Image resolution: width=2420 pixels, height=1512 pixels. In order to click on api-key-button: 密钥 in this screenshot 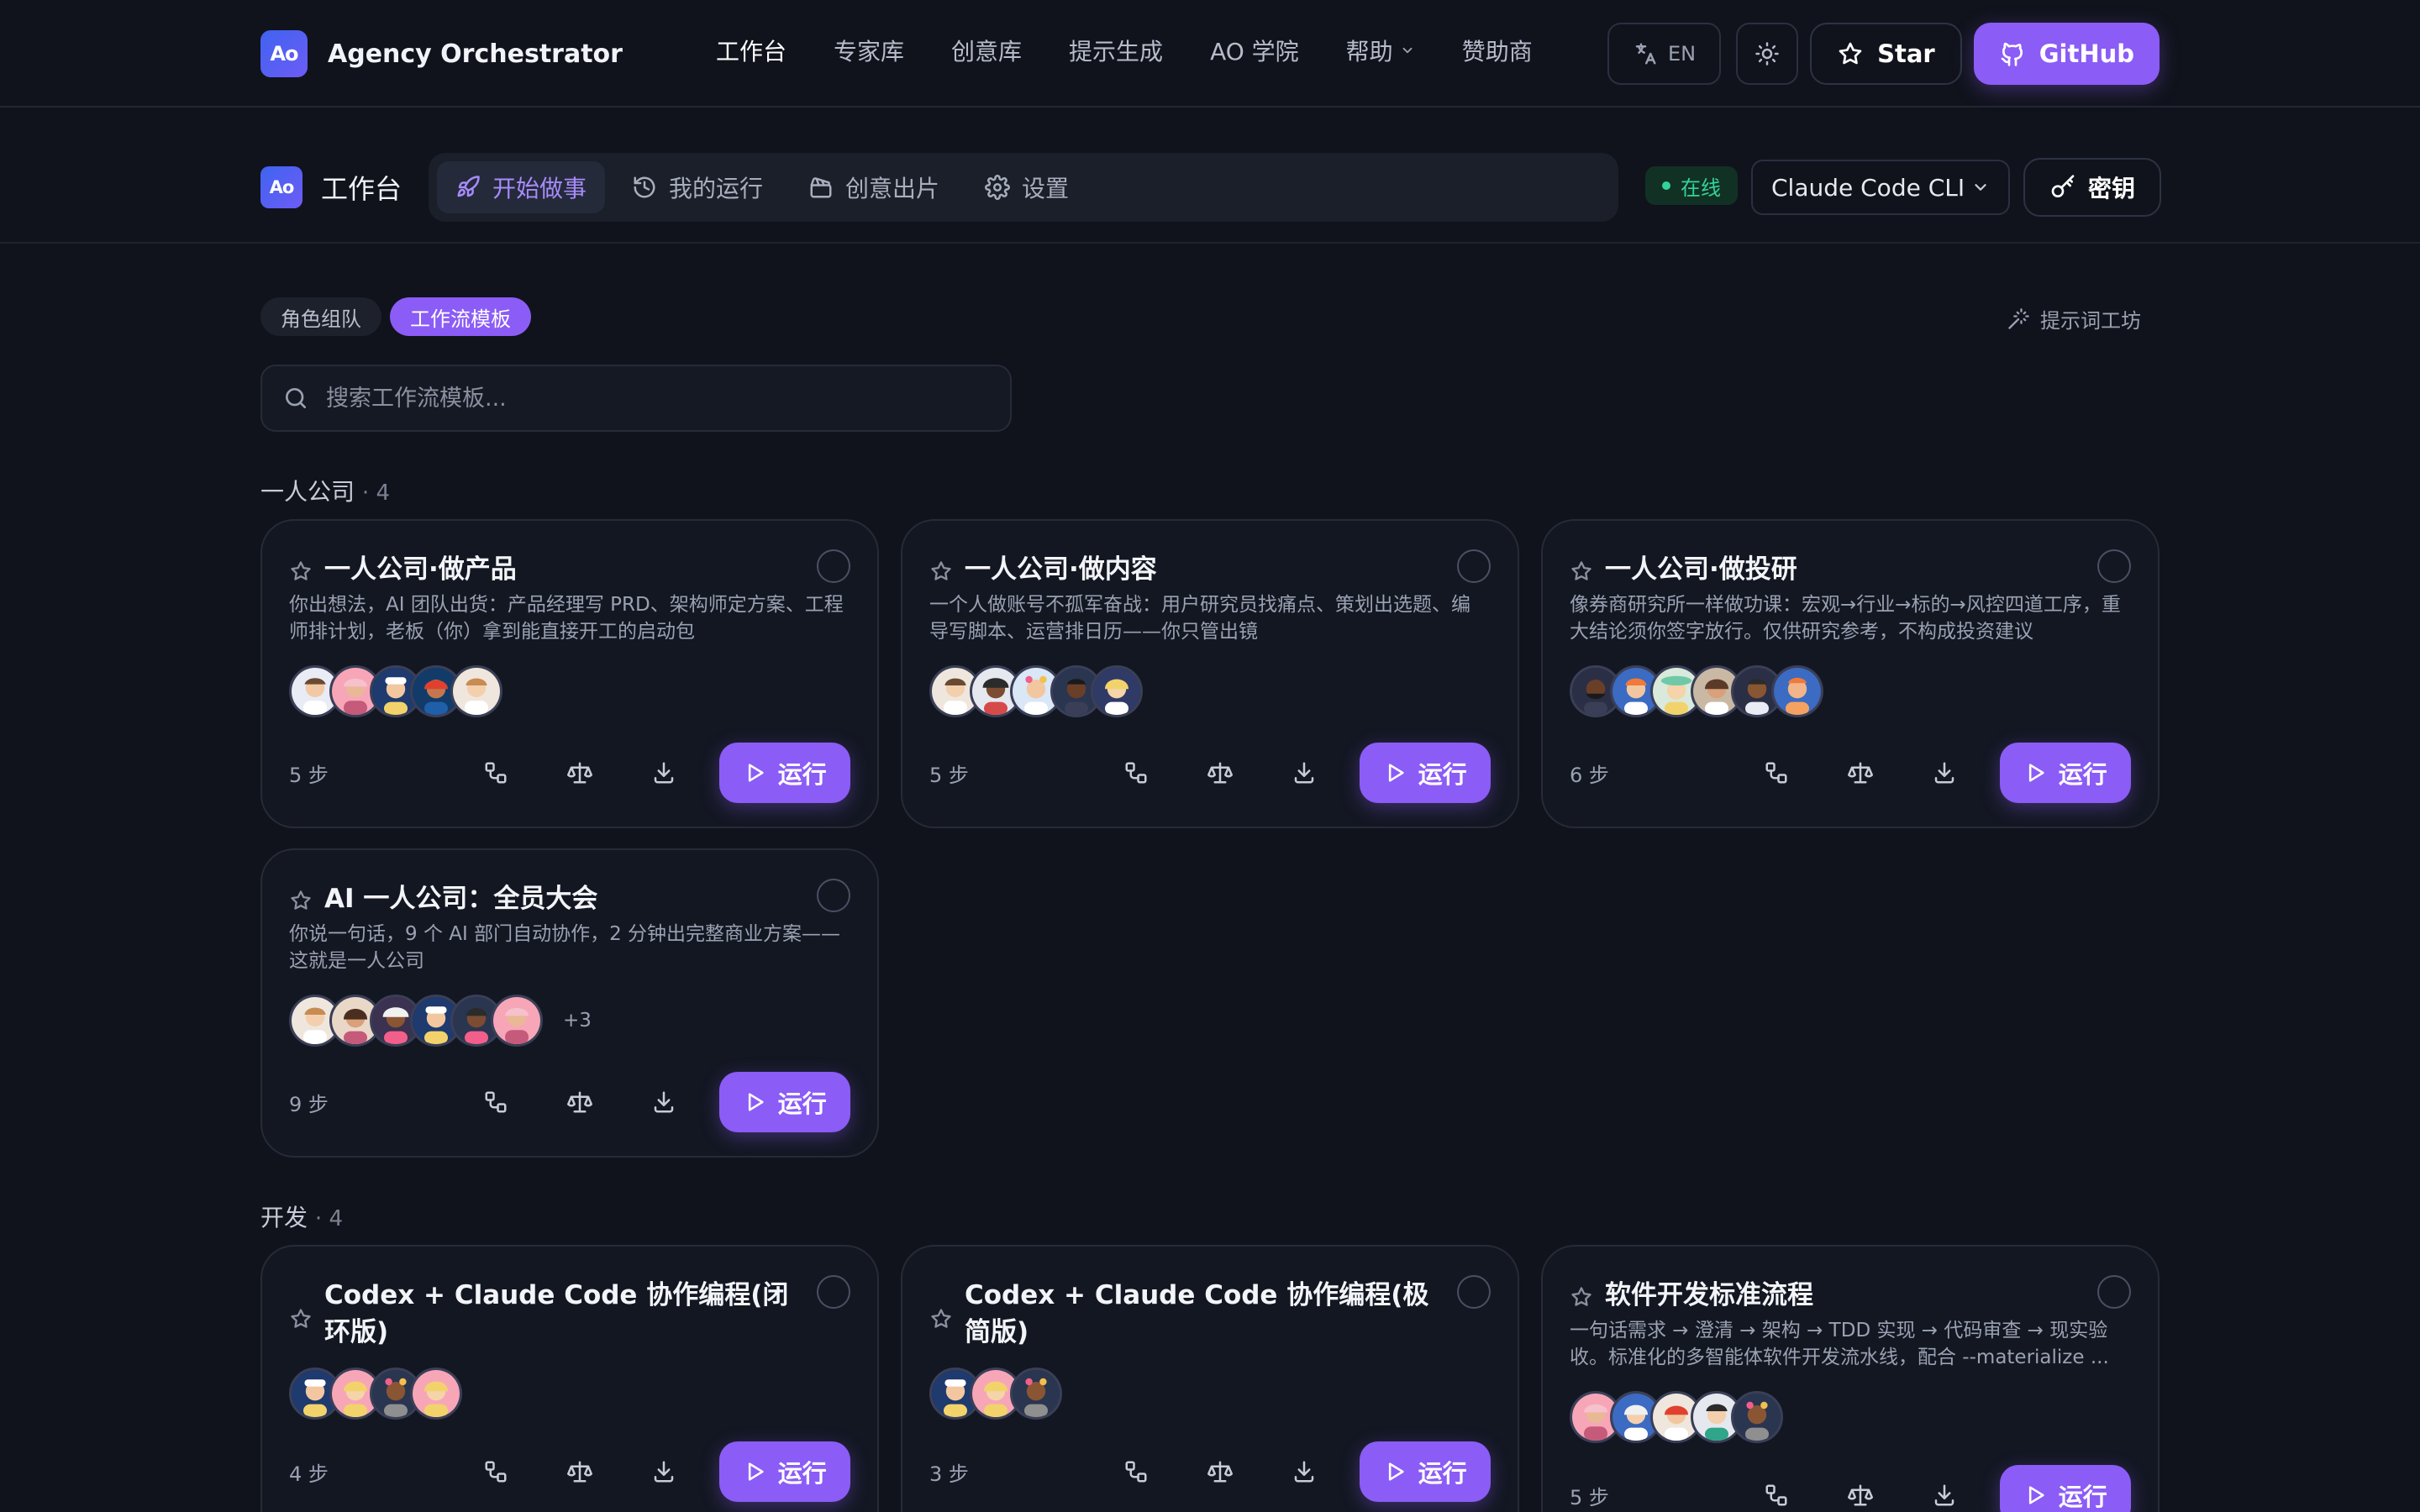, I will do `click(2092, 187)`.